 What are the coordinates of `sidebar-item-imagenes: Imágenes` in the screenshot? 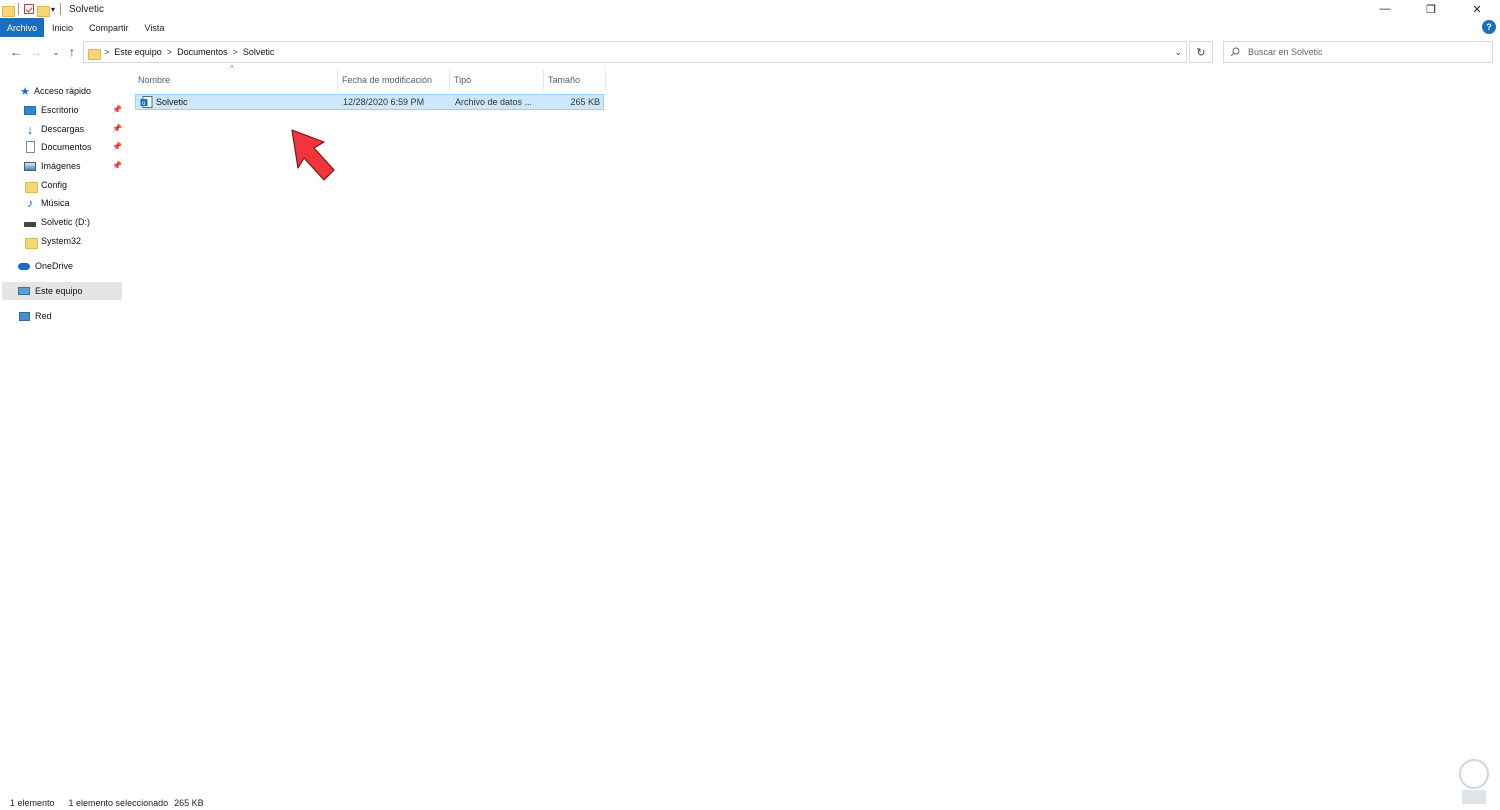 It's located at (52, 166).